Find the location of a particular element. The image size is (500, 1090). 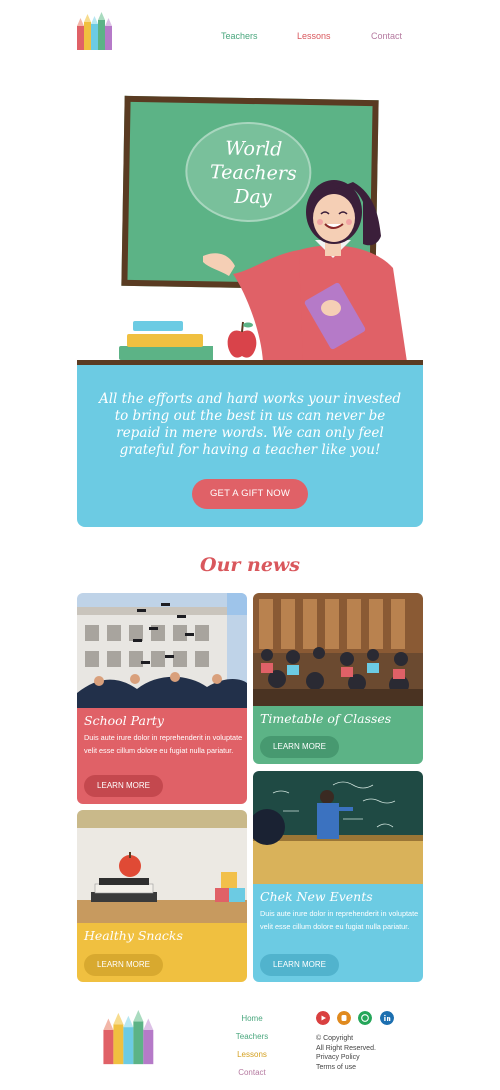

card-title: Timetable of Classes is located at coordinates (326, 718).